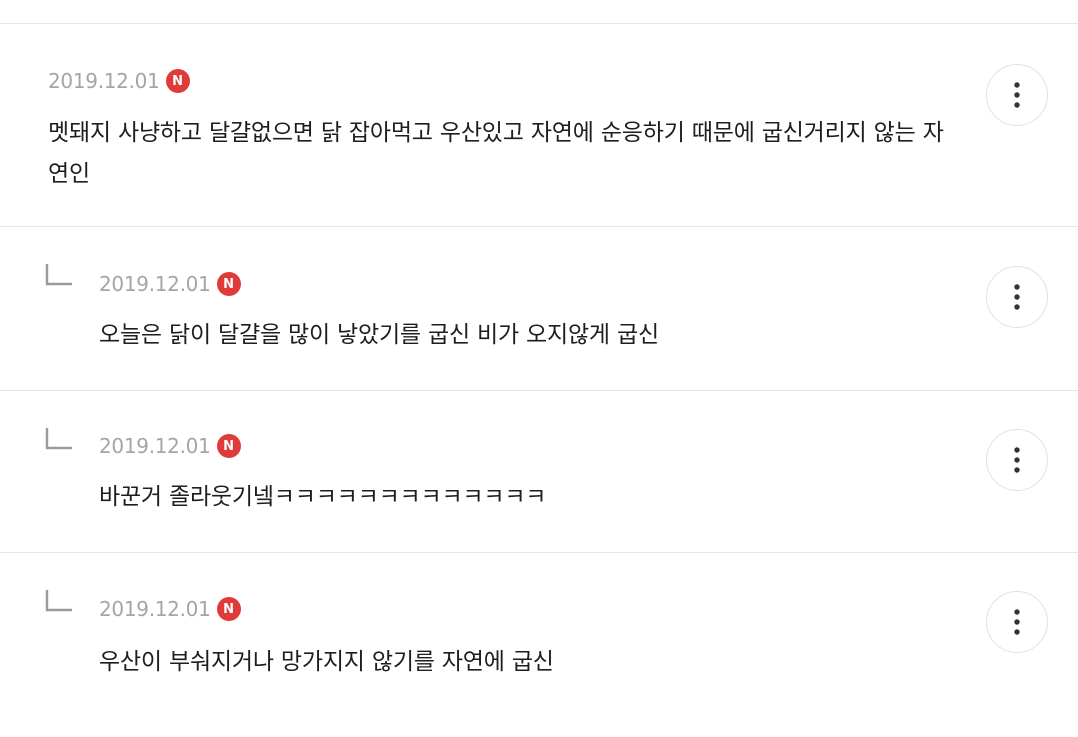  What do you see at coordinates (379, 335) in the screenshot?
I see `comment-text: 오늘은 닭이 달걀을 많이 낳았기를 굽신 비가 오지않게 굽신` at bounding box center [379, 335].